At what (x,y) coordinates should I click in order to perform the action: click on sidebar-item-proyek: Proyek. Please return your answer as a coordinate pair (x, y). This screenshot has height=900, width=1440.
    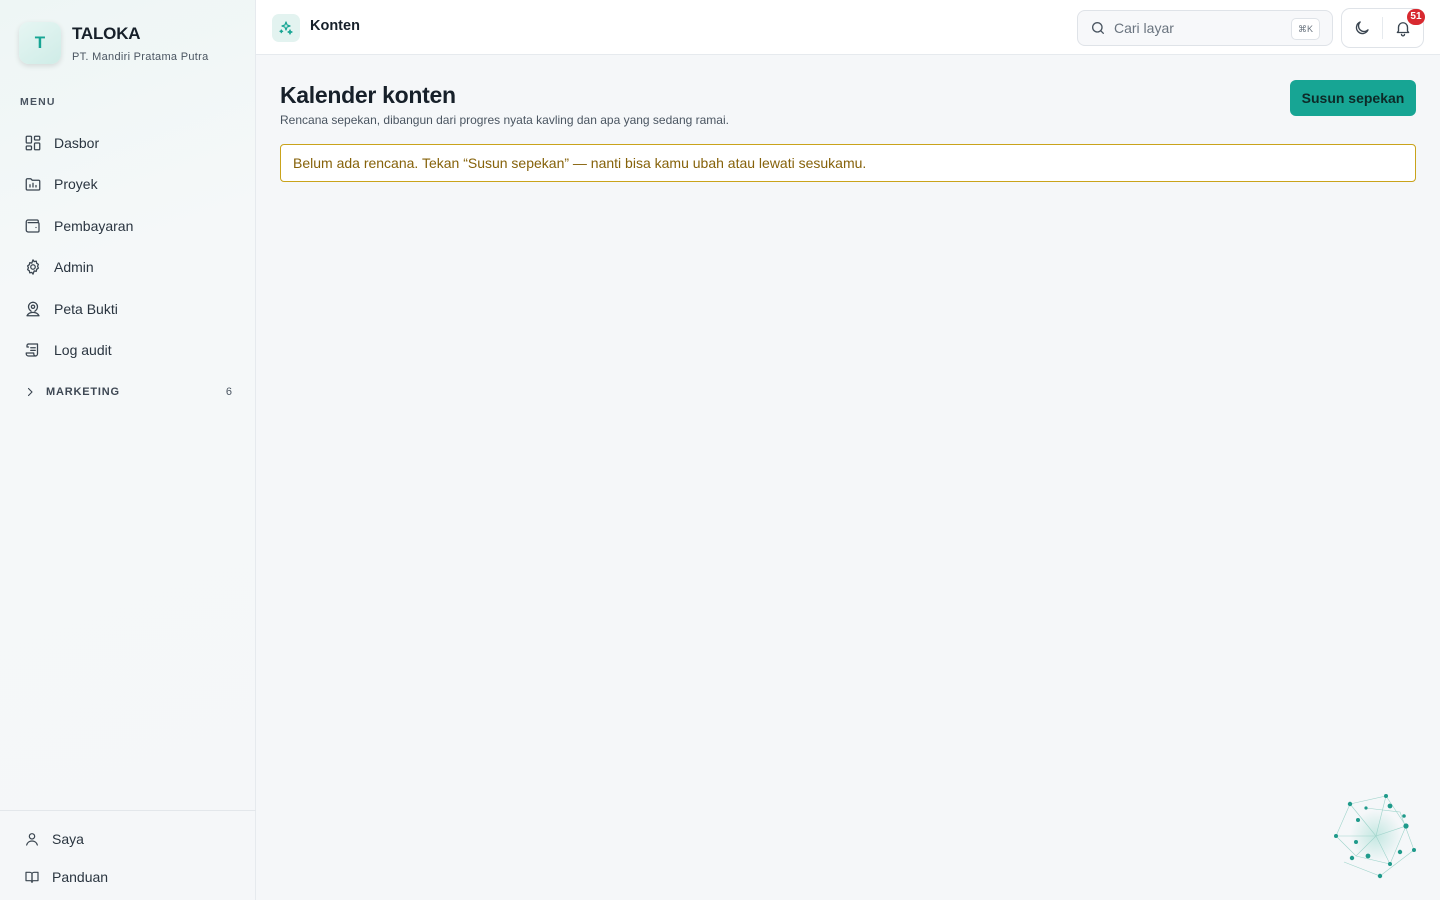
    Looking at the image, I should click on (128, 185).